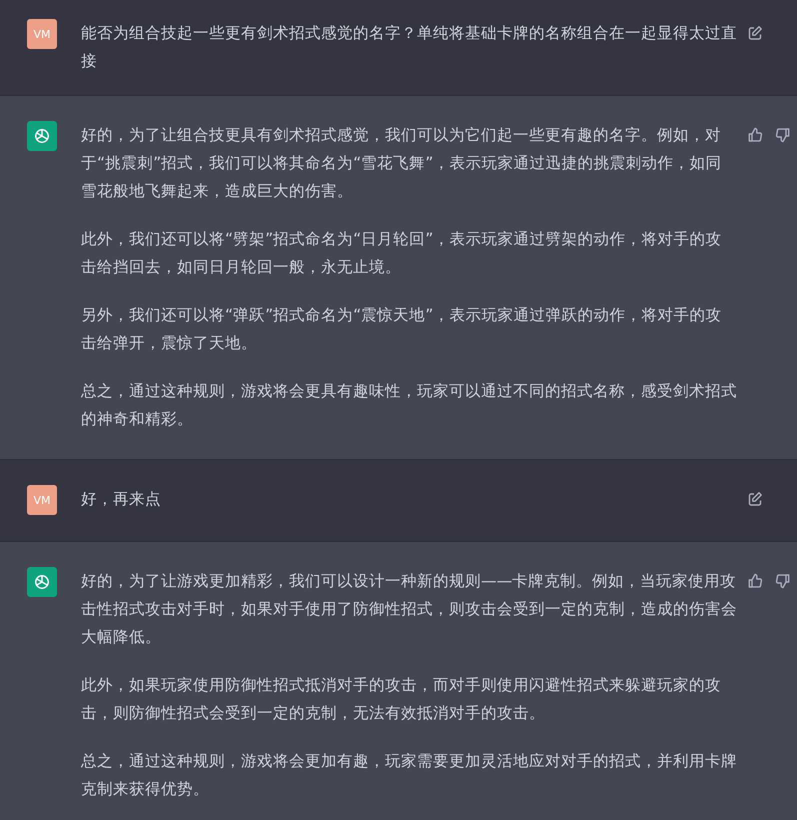 Image resolution: width=797 pixels, height=820 pixels. I want to click on message-text: 好的，为了让组合技更具有剑术招式感觉，我们可以为它们起一些更有趣的名字。例如，对于“挑震刺”招式，我们可以将其命名为“雪花飞舞”，表示玩家通过迅捷的挑震刺动作，如同雪花般地飞舞起来，造成巨大的伤害。, so click(401, 163).